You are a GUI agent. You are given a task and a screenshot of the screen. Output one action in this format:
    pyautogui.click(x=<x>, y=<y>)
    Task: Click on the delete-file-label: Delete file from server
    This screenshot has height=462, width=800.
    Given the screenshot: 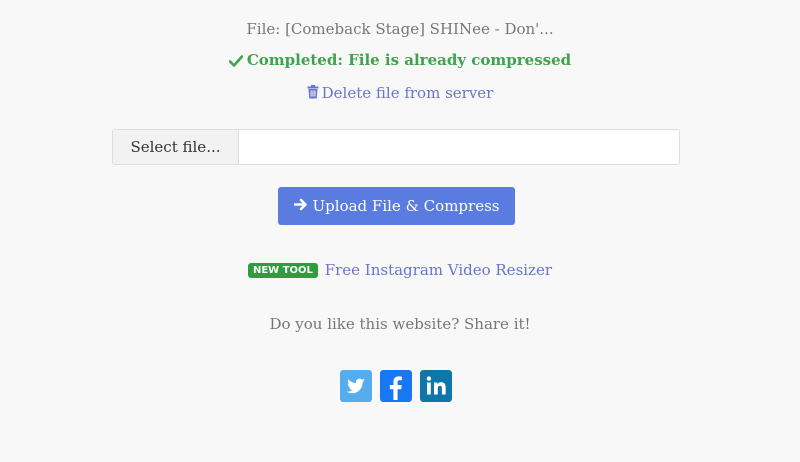 What is the action you would take?
    pyautogui.click(x=407, y=93)
    